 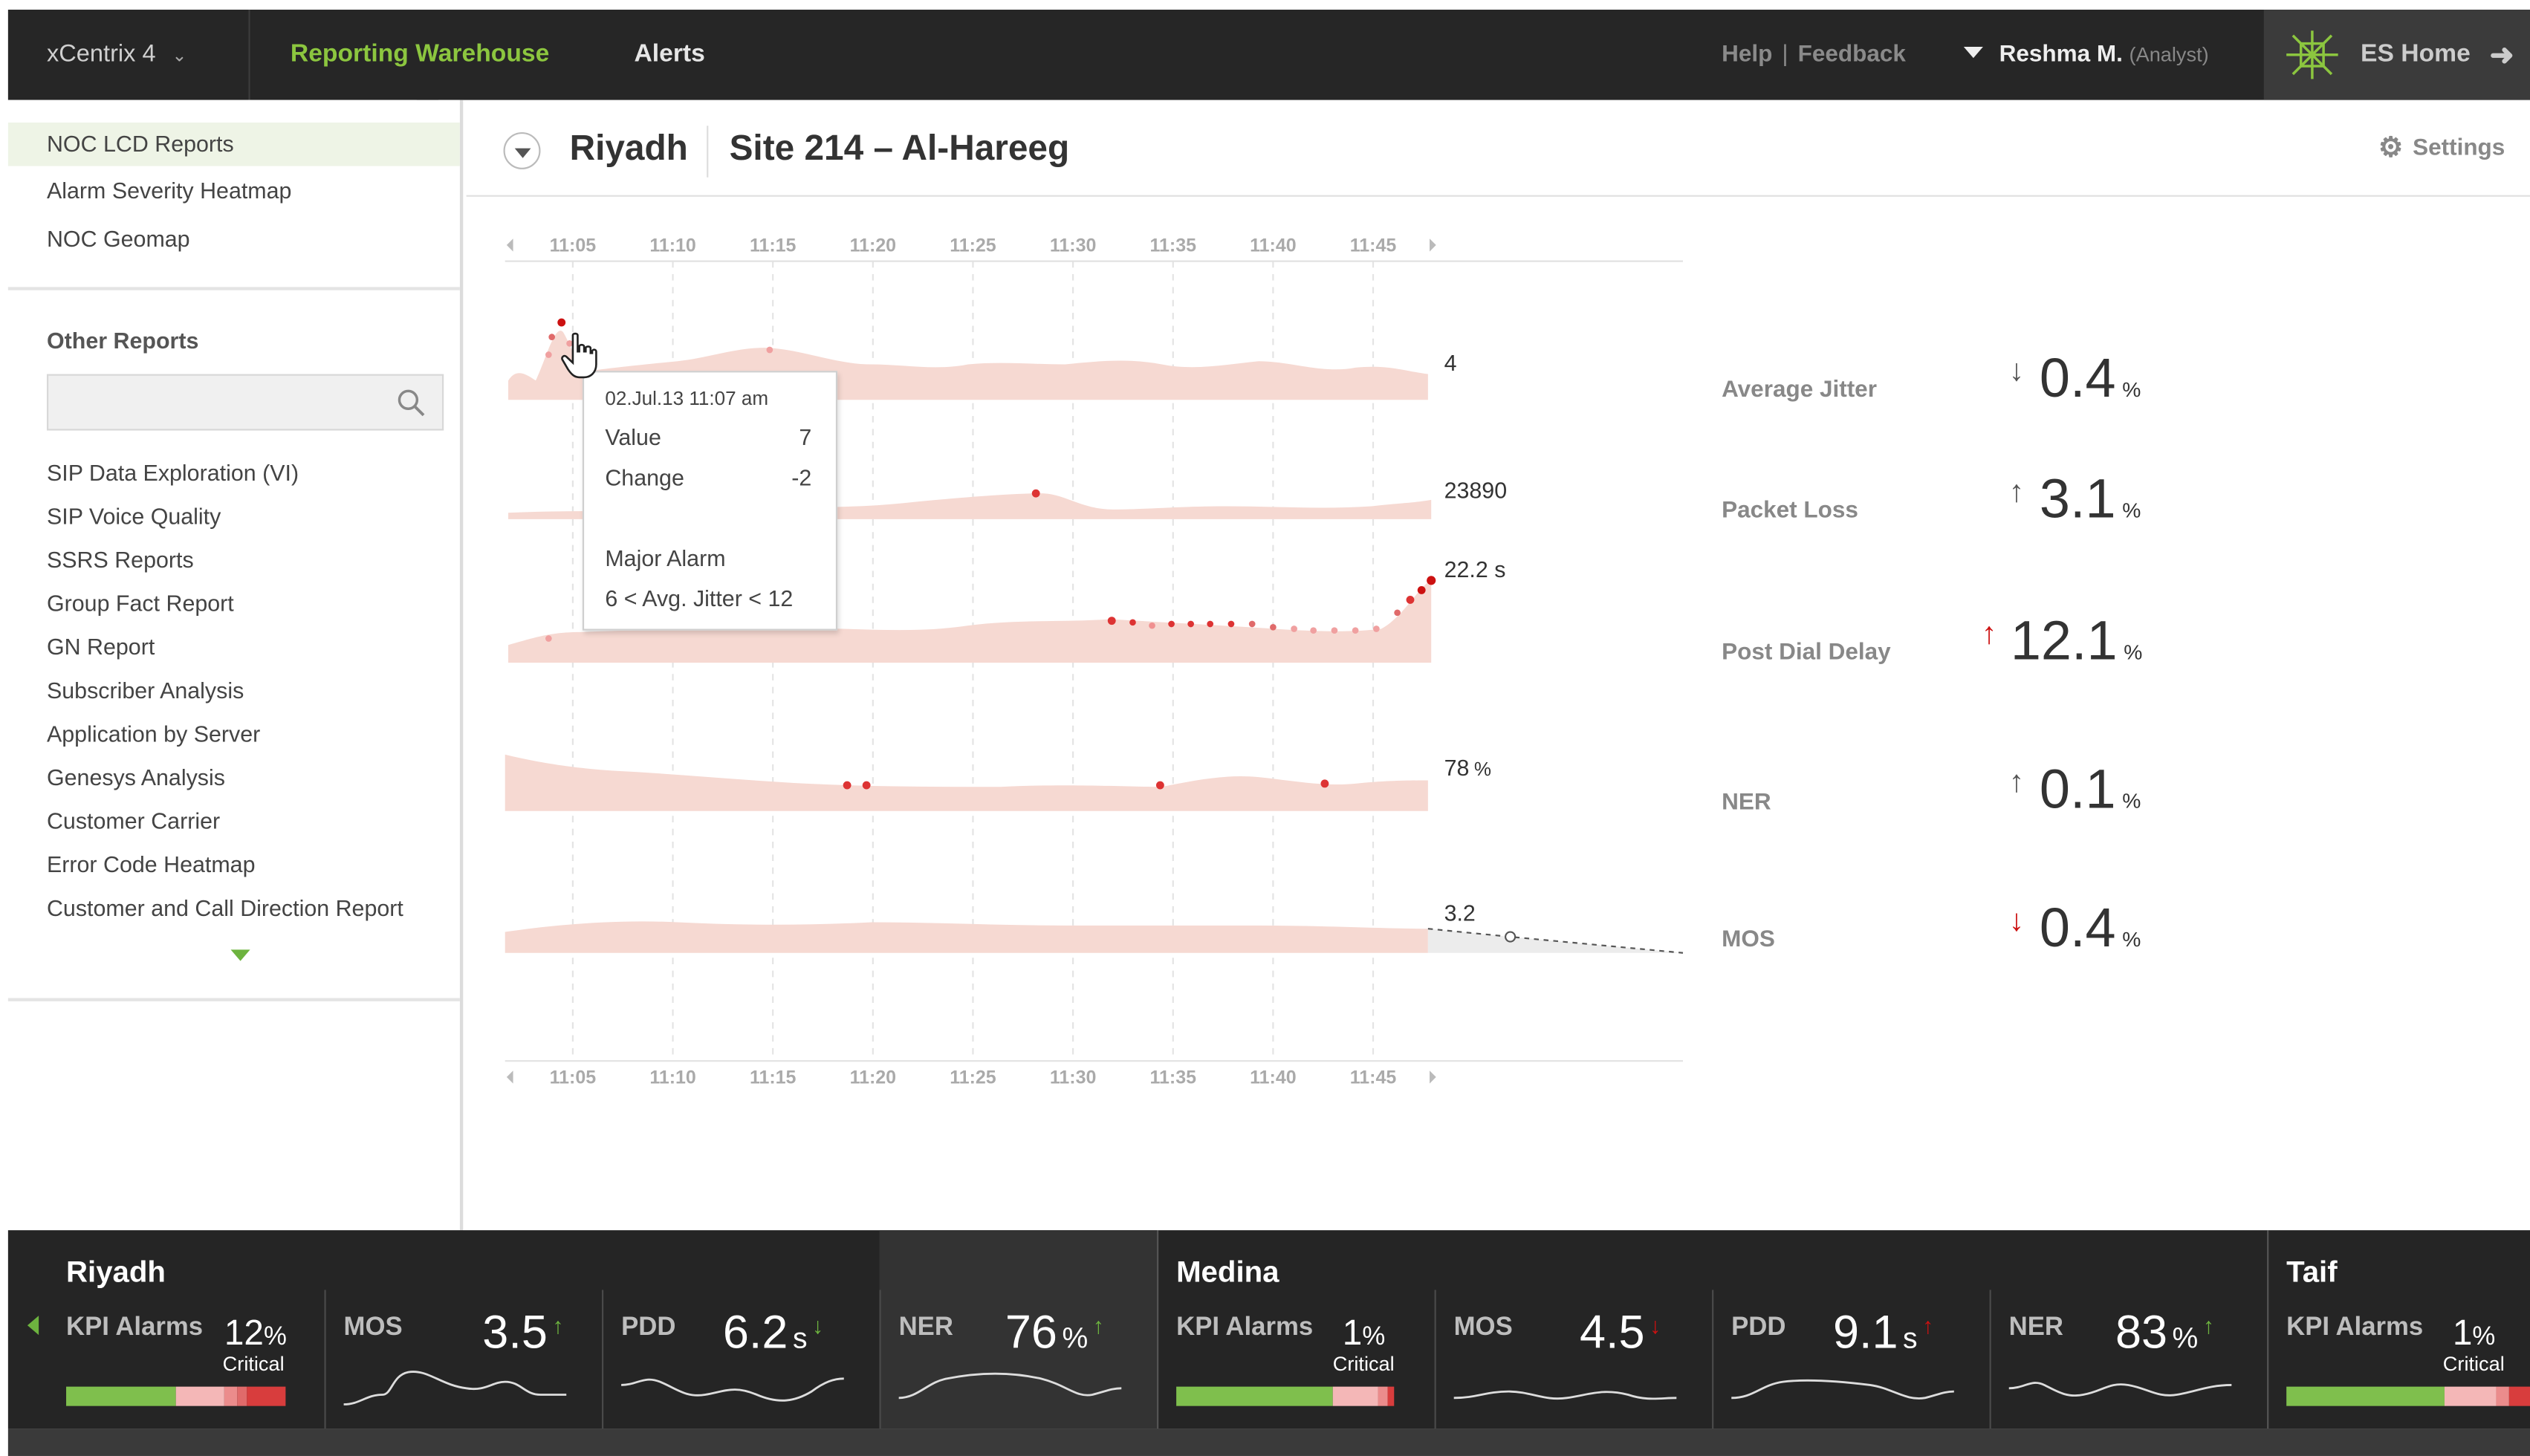 What do you see at coordinates (1476, 490) in the screenshot?
I see `series-end-value: 23890` at bounding box center [1476, 490].